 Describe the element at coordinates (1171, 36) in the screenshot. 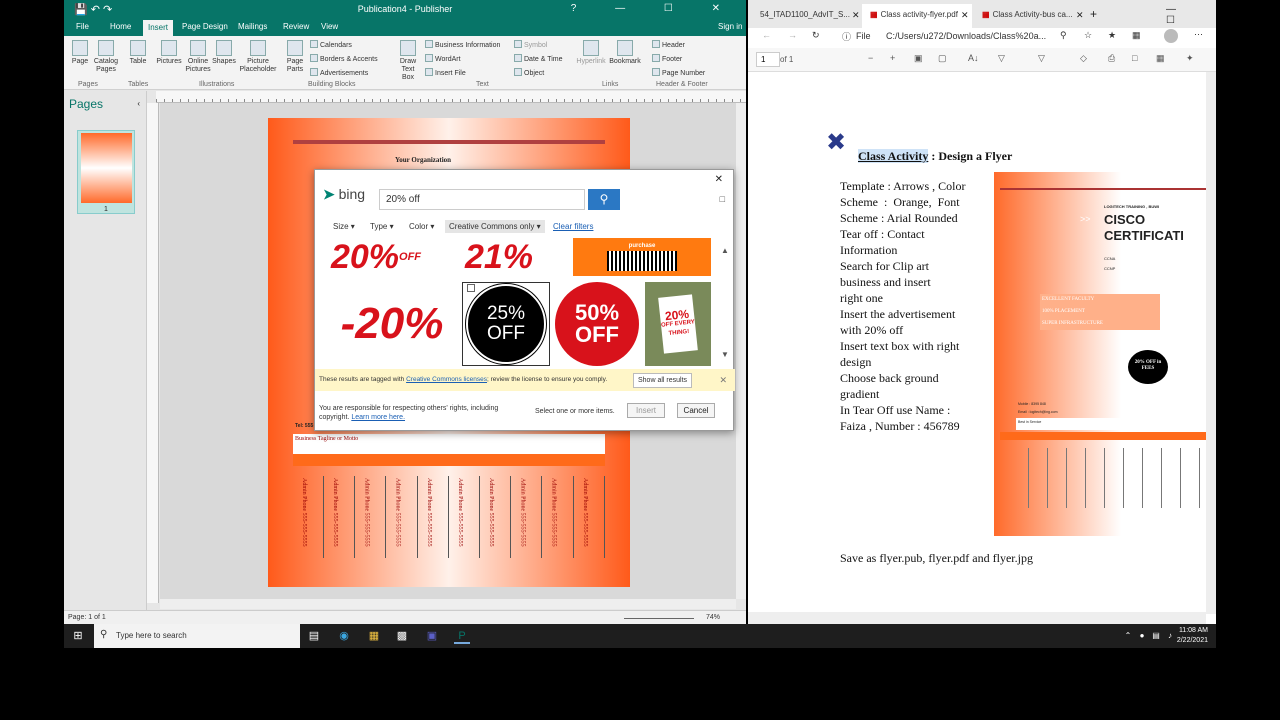

I see `profile-avatar` at that location.